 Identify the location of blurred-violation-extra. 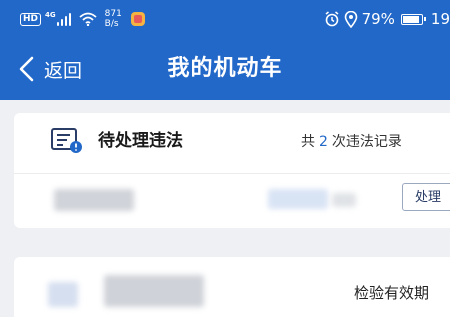
(344, 200).